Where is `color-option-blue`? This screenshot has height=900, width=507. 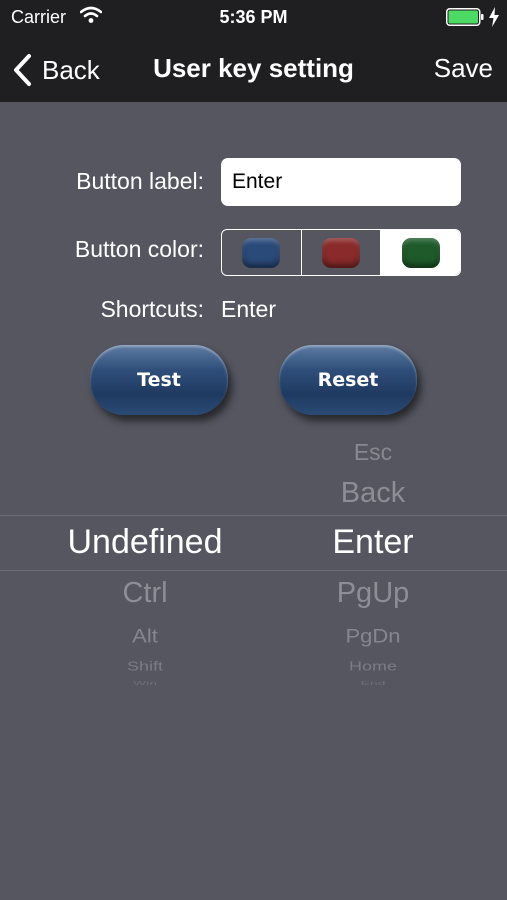 color-option-blue is located at coordinates (262, 252).